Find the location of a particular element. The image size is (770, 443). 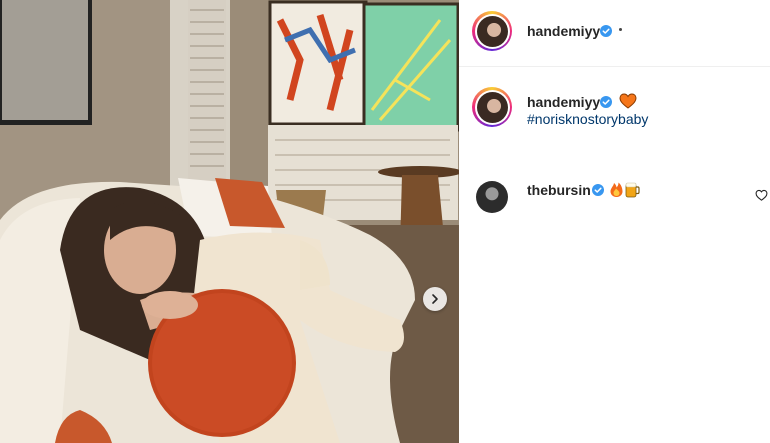

next-photo-button is located at coordinates (435, 299).